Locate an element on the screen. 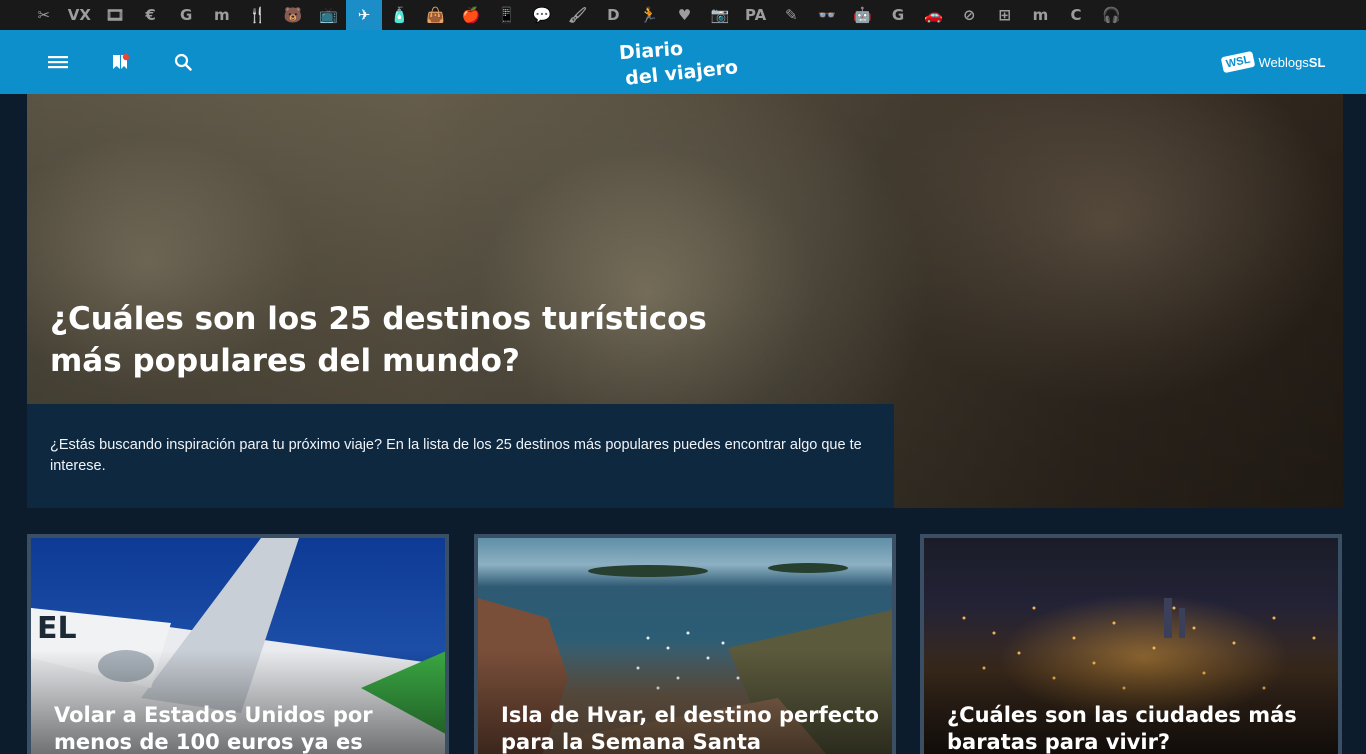  c-icon: C is located at coordinates (1076, 15).